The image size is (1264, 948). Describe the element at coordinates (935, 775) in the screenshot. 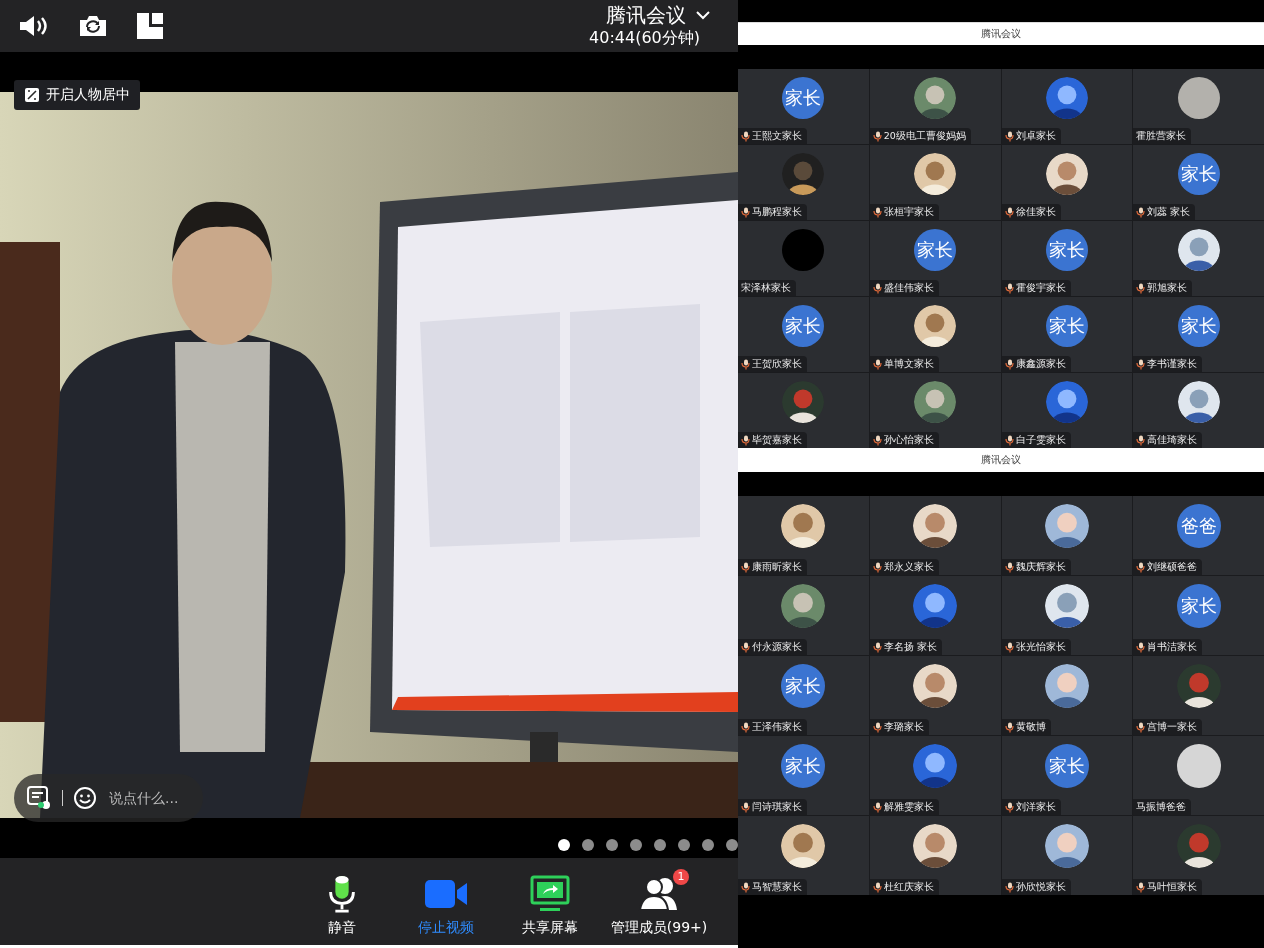

I see `participant-tile: 解雅雯家长` at that location.